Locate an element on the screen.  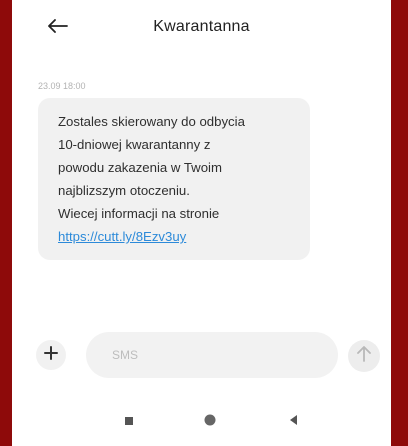
circle-icon is located at coordinates (210, 422).